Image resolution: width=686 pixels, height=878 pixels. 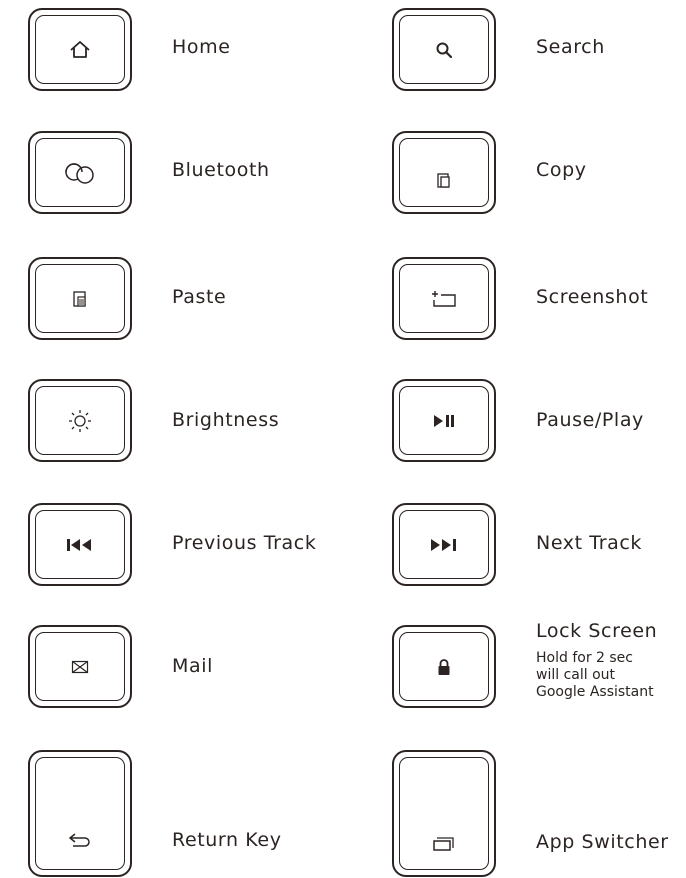 I want to click on previous-track-label: Previous Track, so click(x=244, y=543).